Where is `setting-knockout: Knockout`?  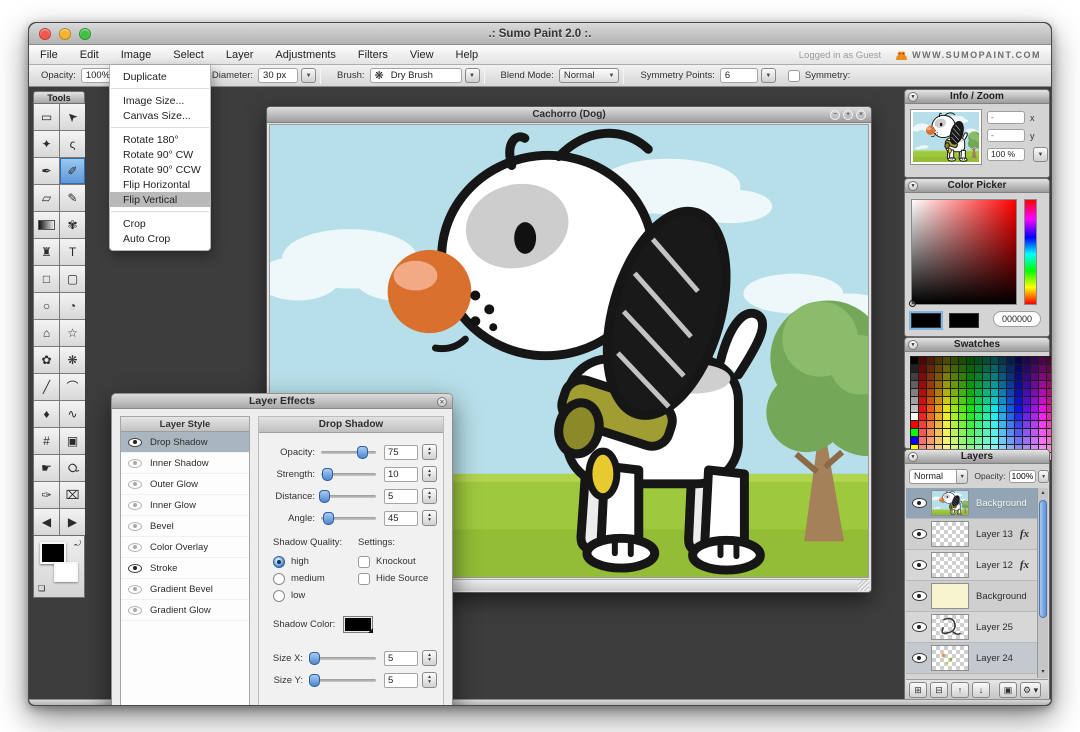
setting-knockout: Knockout is located at coordinates (400, 561).